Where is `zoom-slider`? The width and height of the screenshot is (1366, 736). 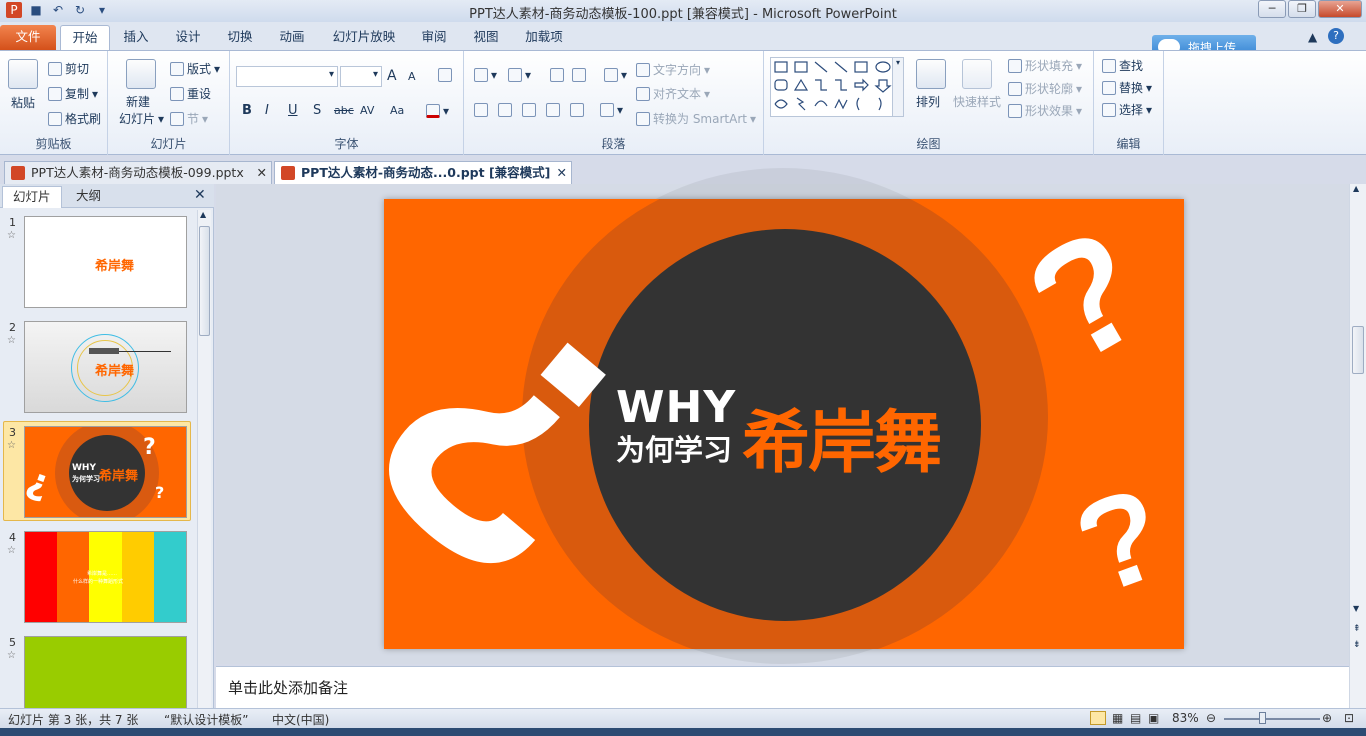
zoom-slider is located at coordinates (1272, 719).